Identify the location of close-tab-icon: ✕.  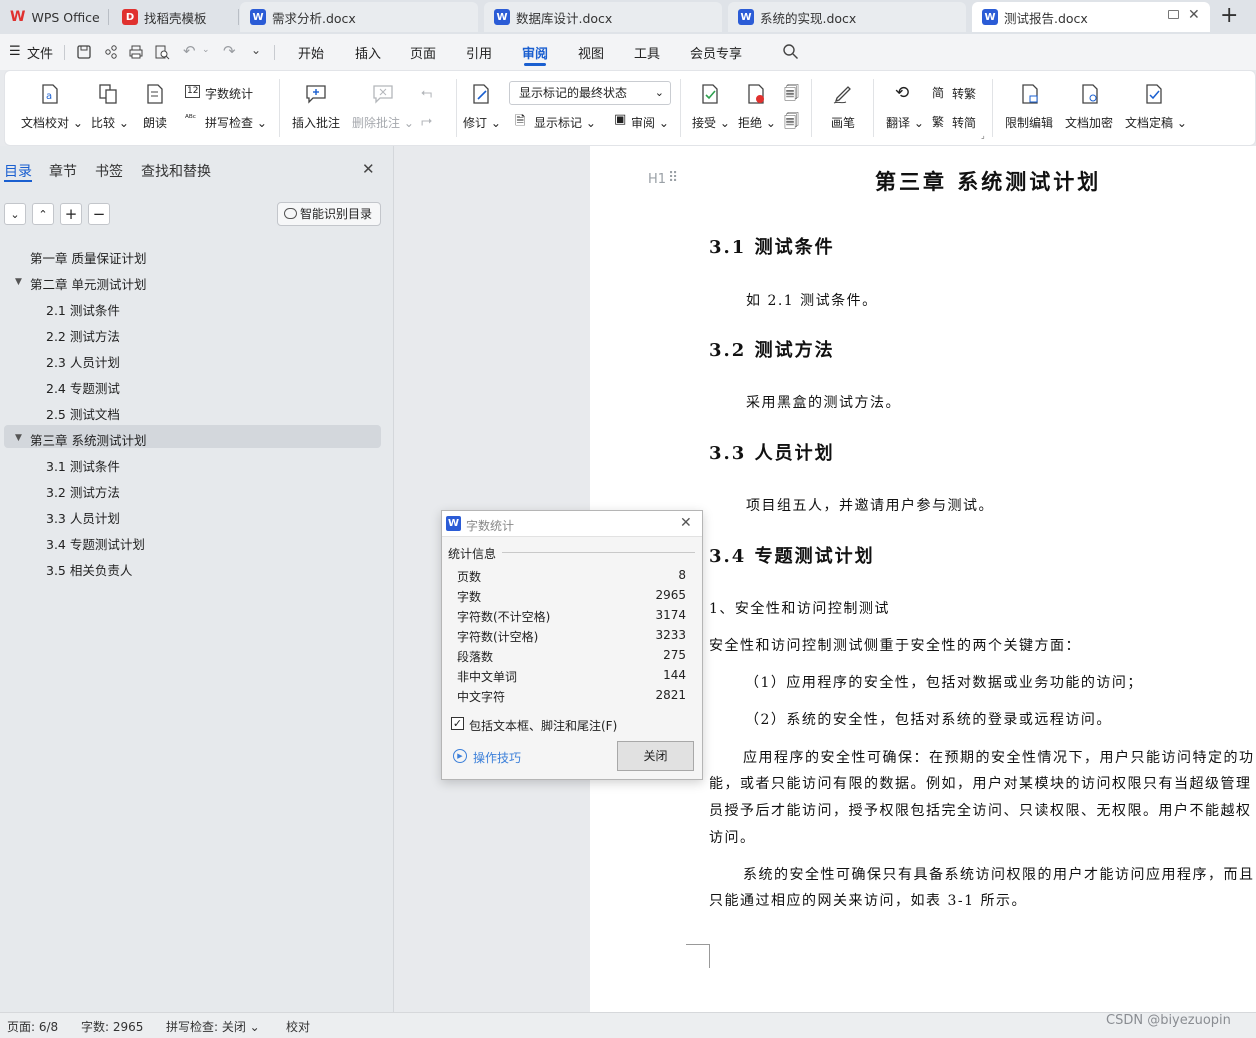
(1194, 15).